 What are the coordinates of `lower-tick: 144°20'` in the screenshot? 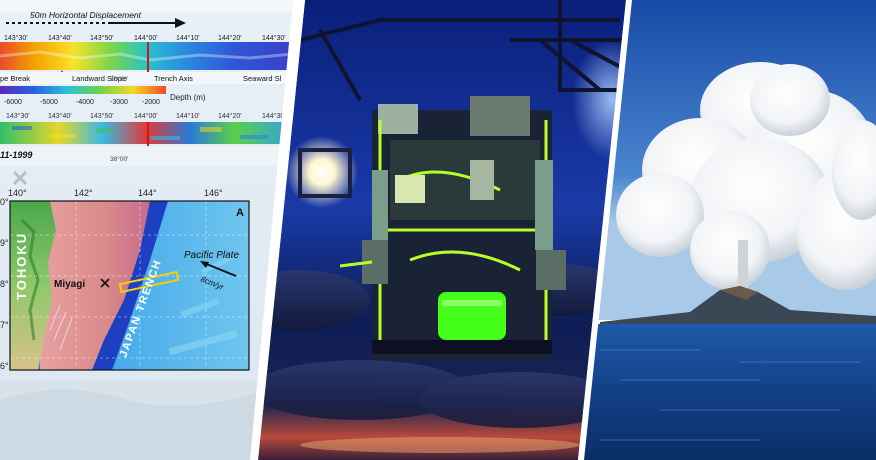 It's located at (230, 116).